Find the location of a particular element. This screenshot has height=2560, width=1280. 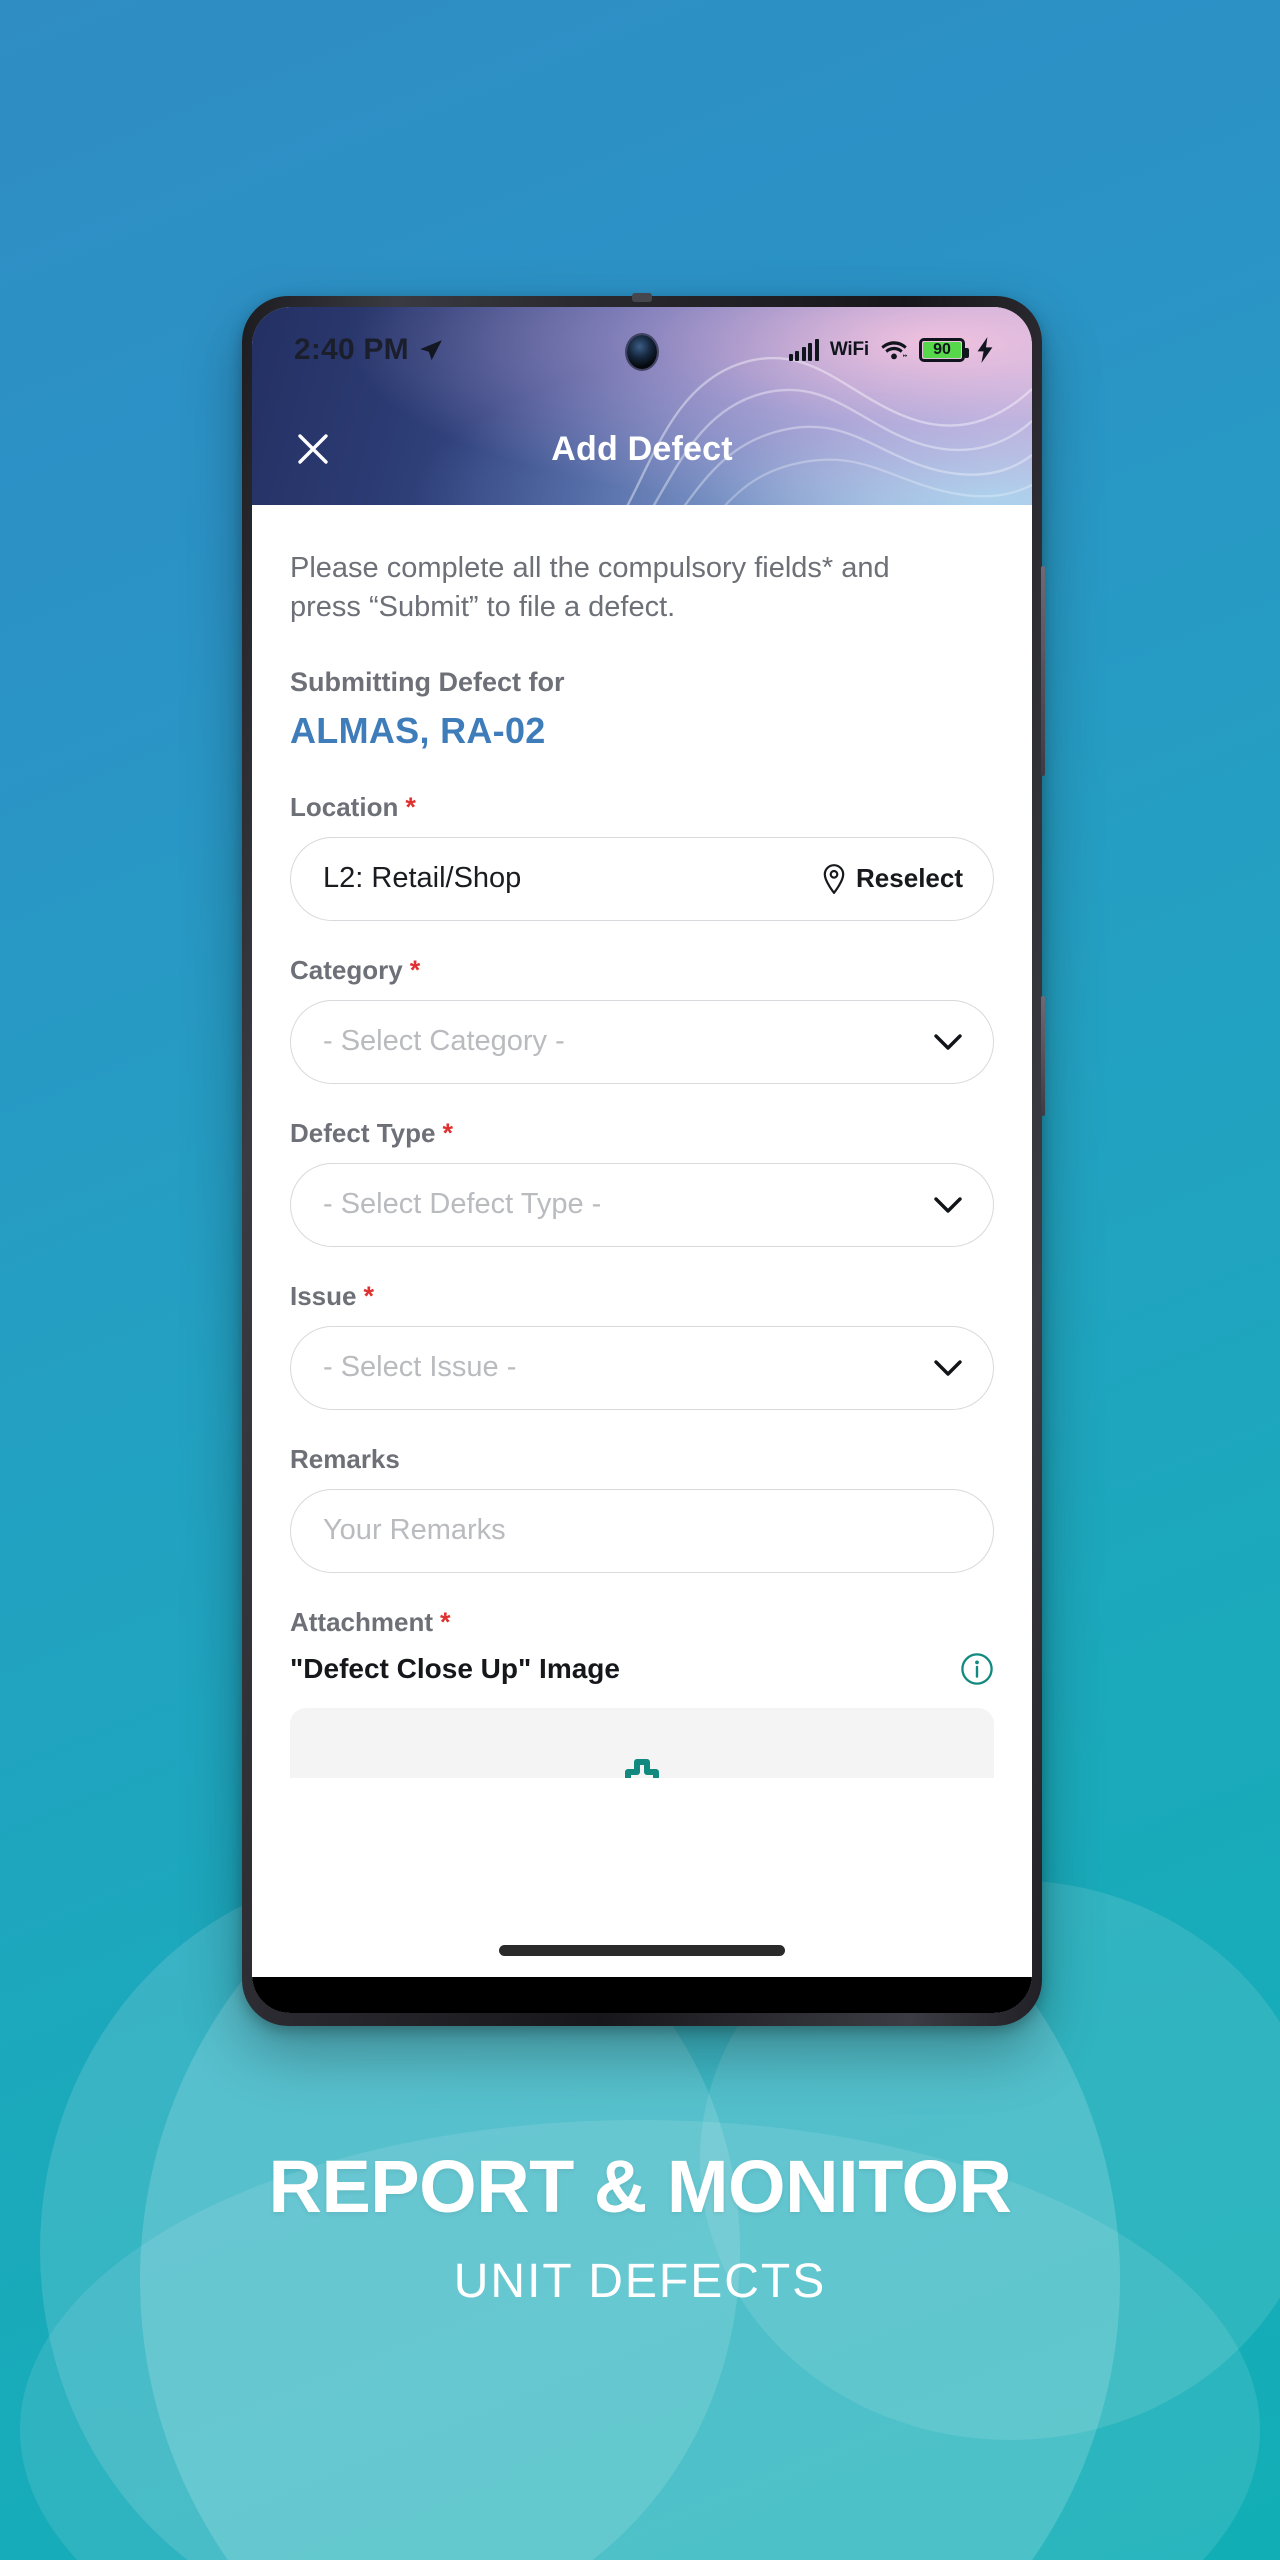

field-label-remarks: Remarks is located at coordinates (642, 1459).